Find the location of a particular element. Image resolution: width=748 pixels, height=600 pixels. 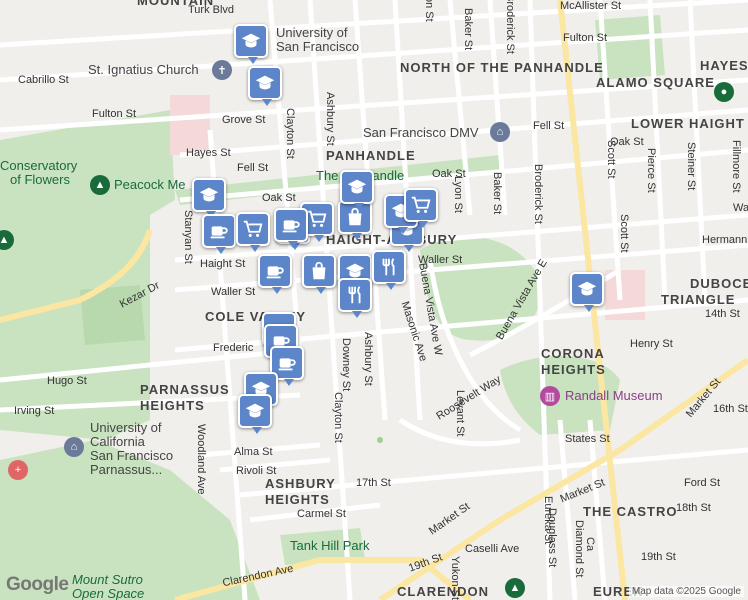

street-label: Yukon St is located at coordinates (455, 578).